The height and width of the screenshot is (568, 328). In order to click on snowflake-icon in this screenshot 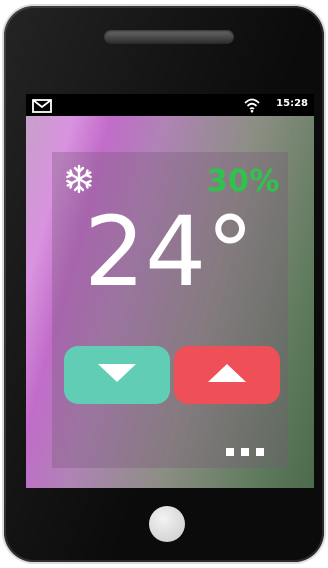, I will do `click(79, 181)`.